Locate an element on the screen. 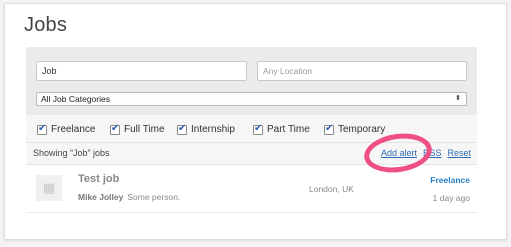 The width and height of the screenshot is (511, 247). location-input: Any Location is located at coordinates (362, 71).